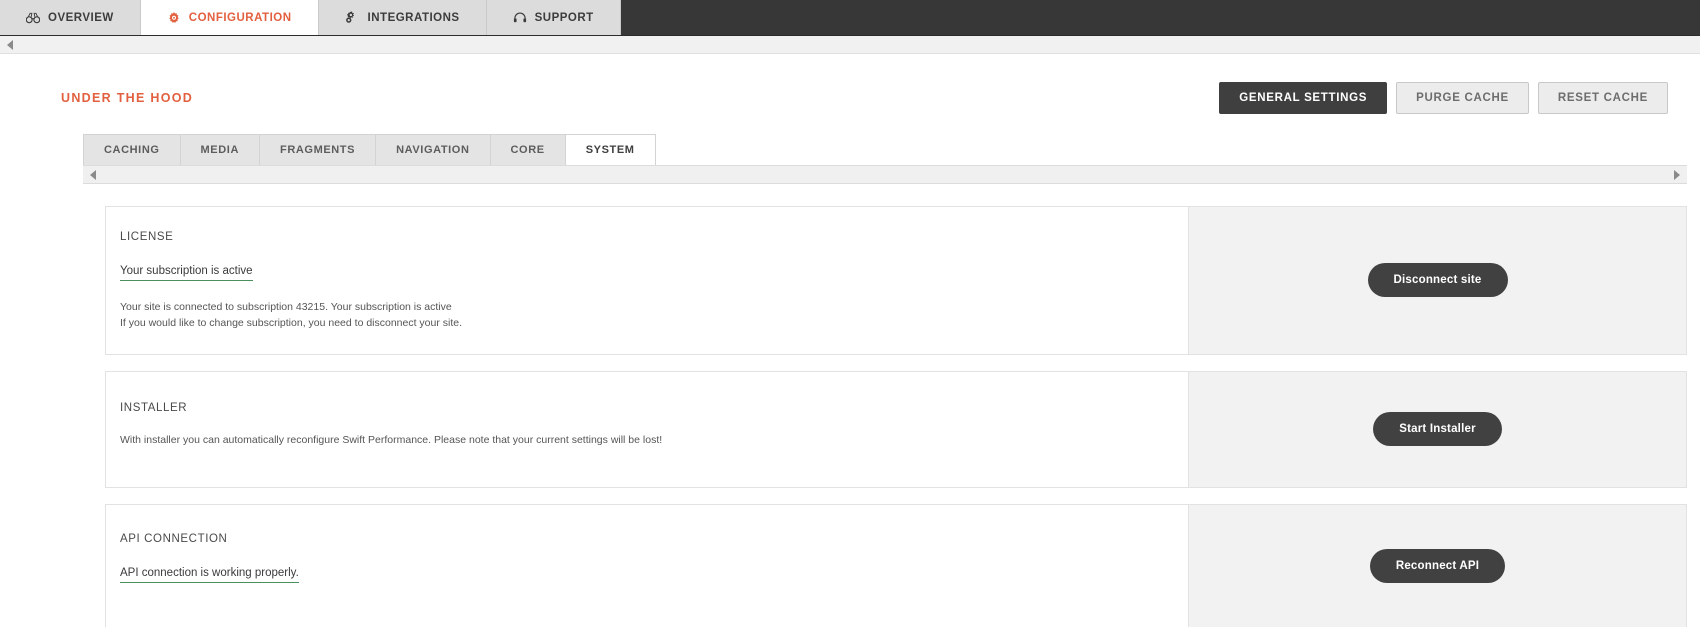 The height and width of the screenshot is (627, 1700). Describe the element at coordinates (81, 17) in the screenshot. I see `nav-tab-overview-label: OVERVIEW` at that location.